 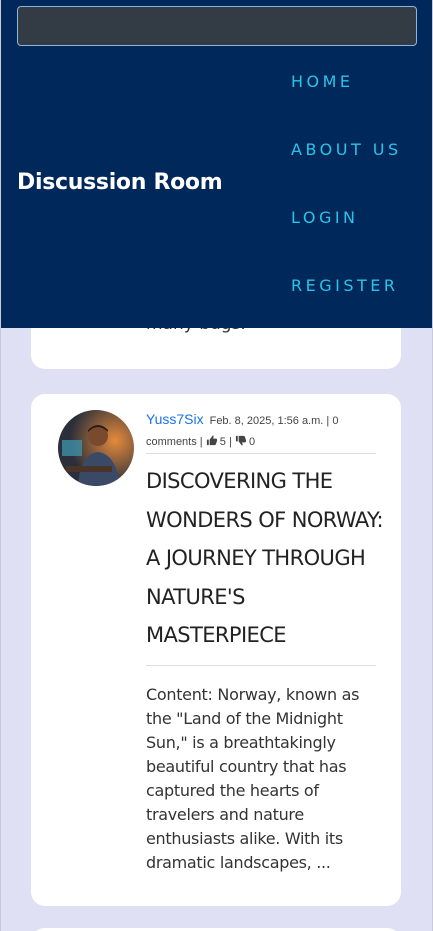 I want to click on thumbs-up-icon, so click(x=211, y=439).